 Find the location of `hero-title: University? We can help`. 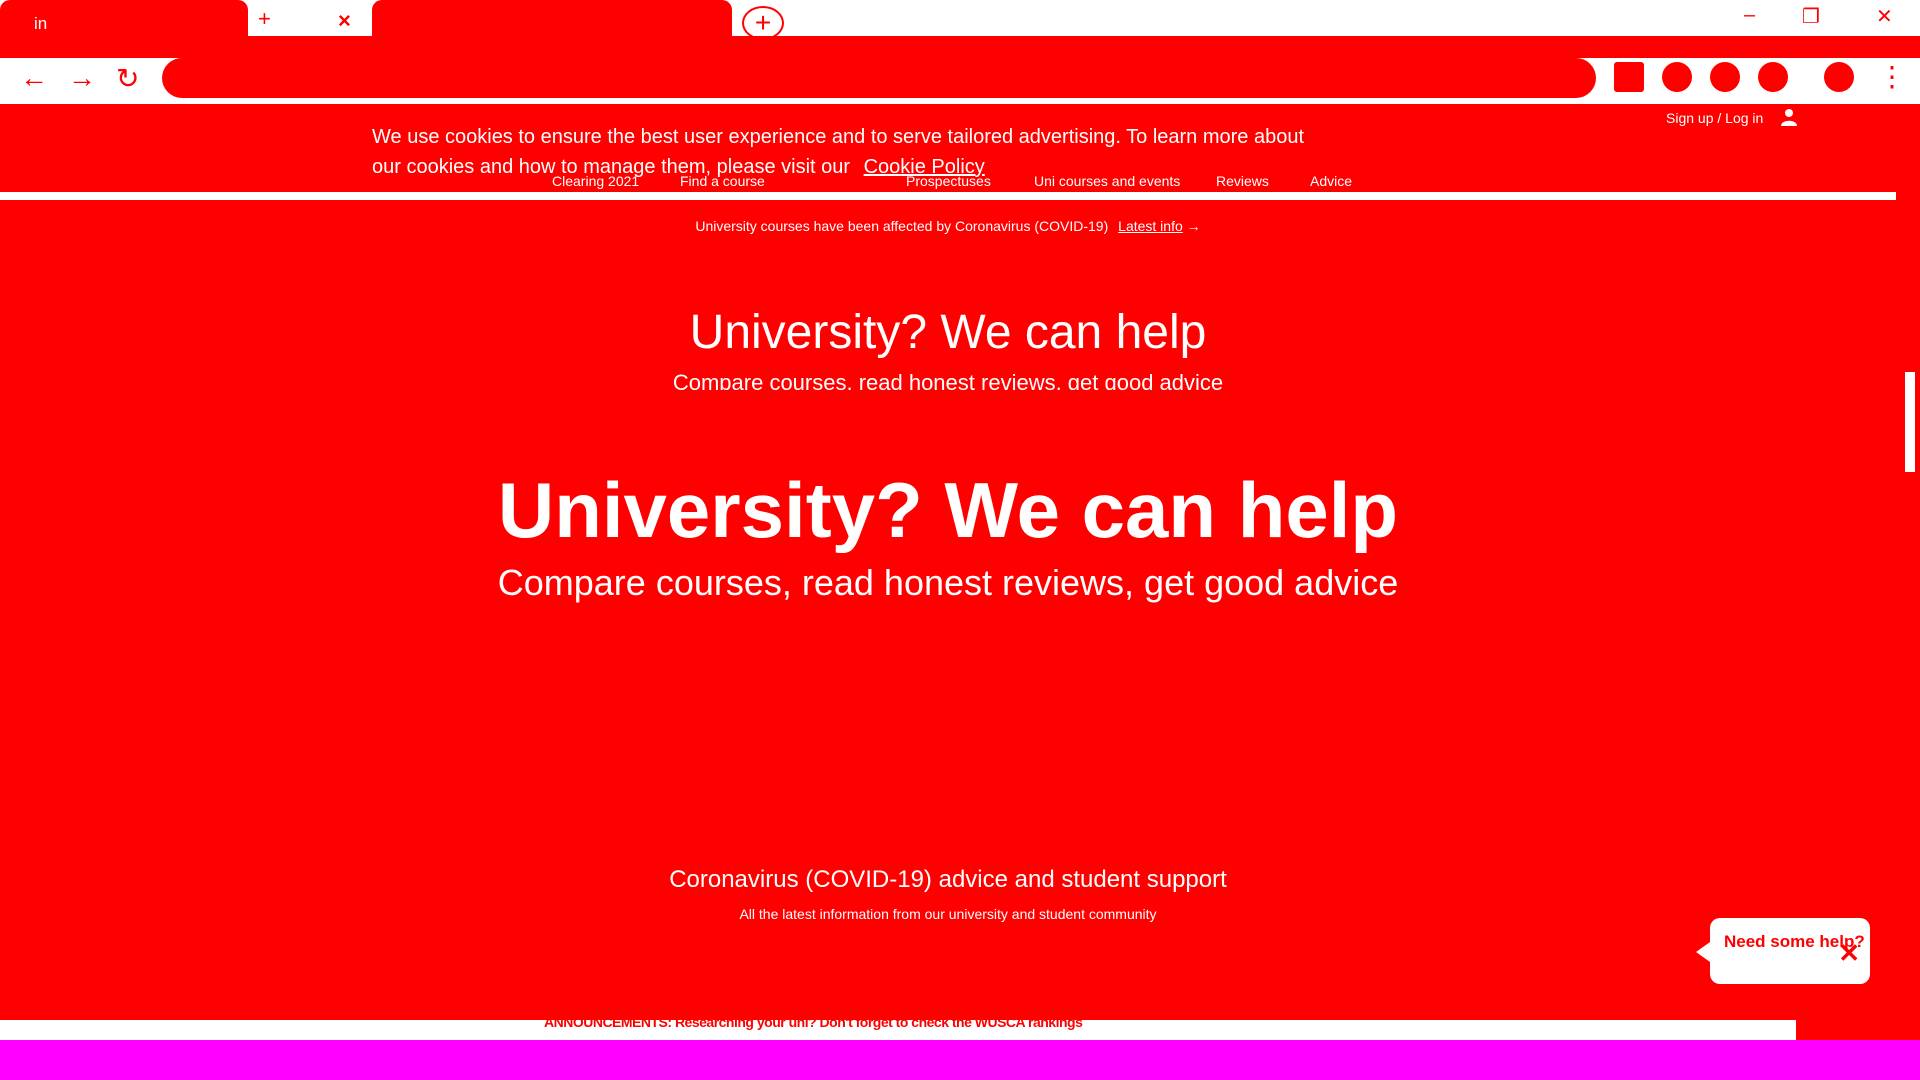

hero-title: University? We can help is located at coordinates (948, 510).